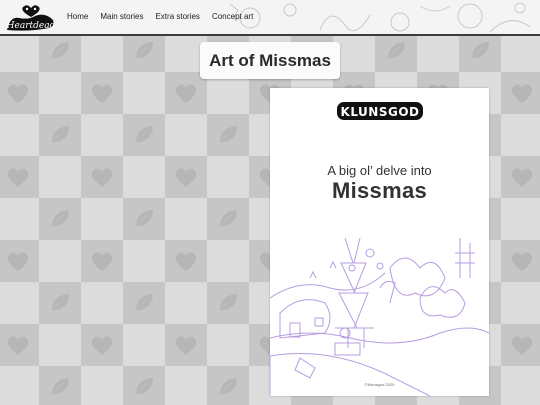 This screenshot has height=405, width=540. I want to click on nav-extra-stories: Extra stories, so click(177, 16).